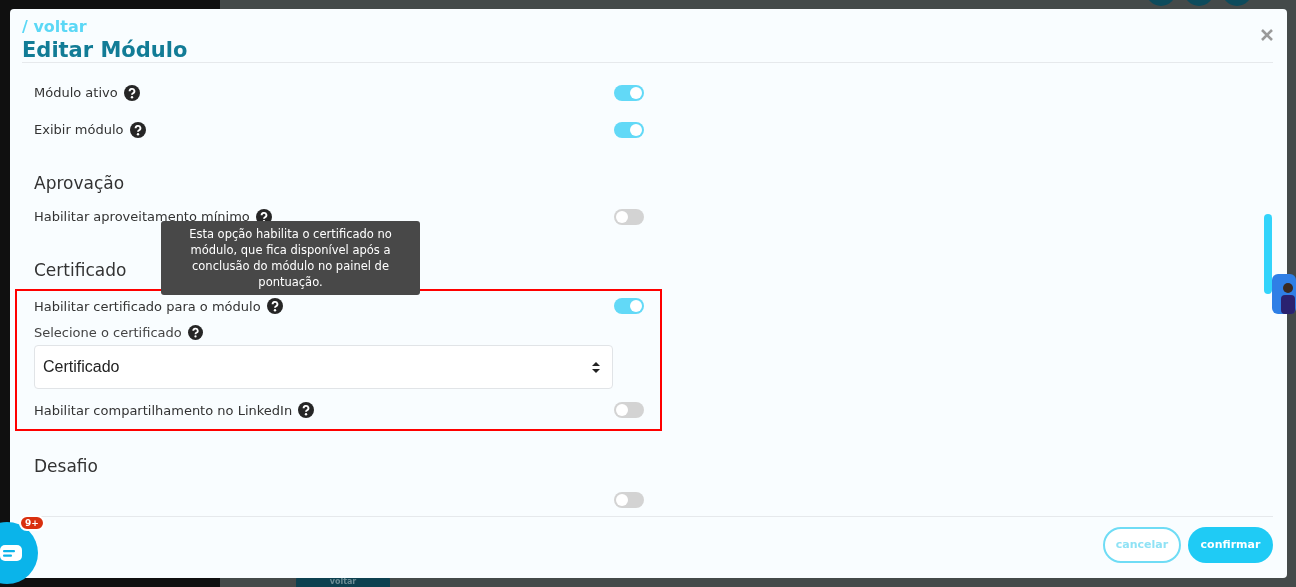  Describe the element at coordinates (163, 410) in the screenshot. I see `option-label: Habilitar compartilhamento no LinkedIn` at that location.